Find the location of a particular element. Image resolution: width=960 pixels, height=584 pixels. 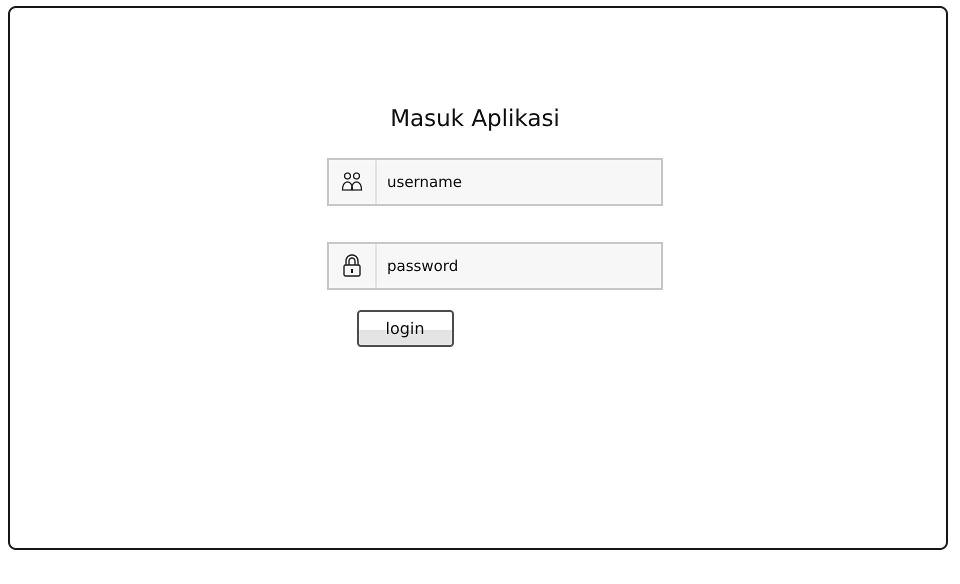

username-field: username is located at coordinates (495, 182).